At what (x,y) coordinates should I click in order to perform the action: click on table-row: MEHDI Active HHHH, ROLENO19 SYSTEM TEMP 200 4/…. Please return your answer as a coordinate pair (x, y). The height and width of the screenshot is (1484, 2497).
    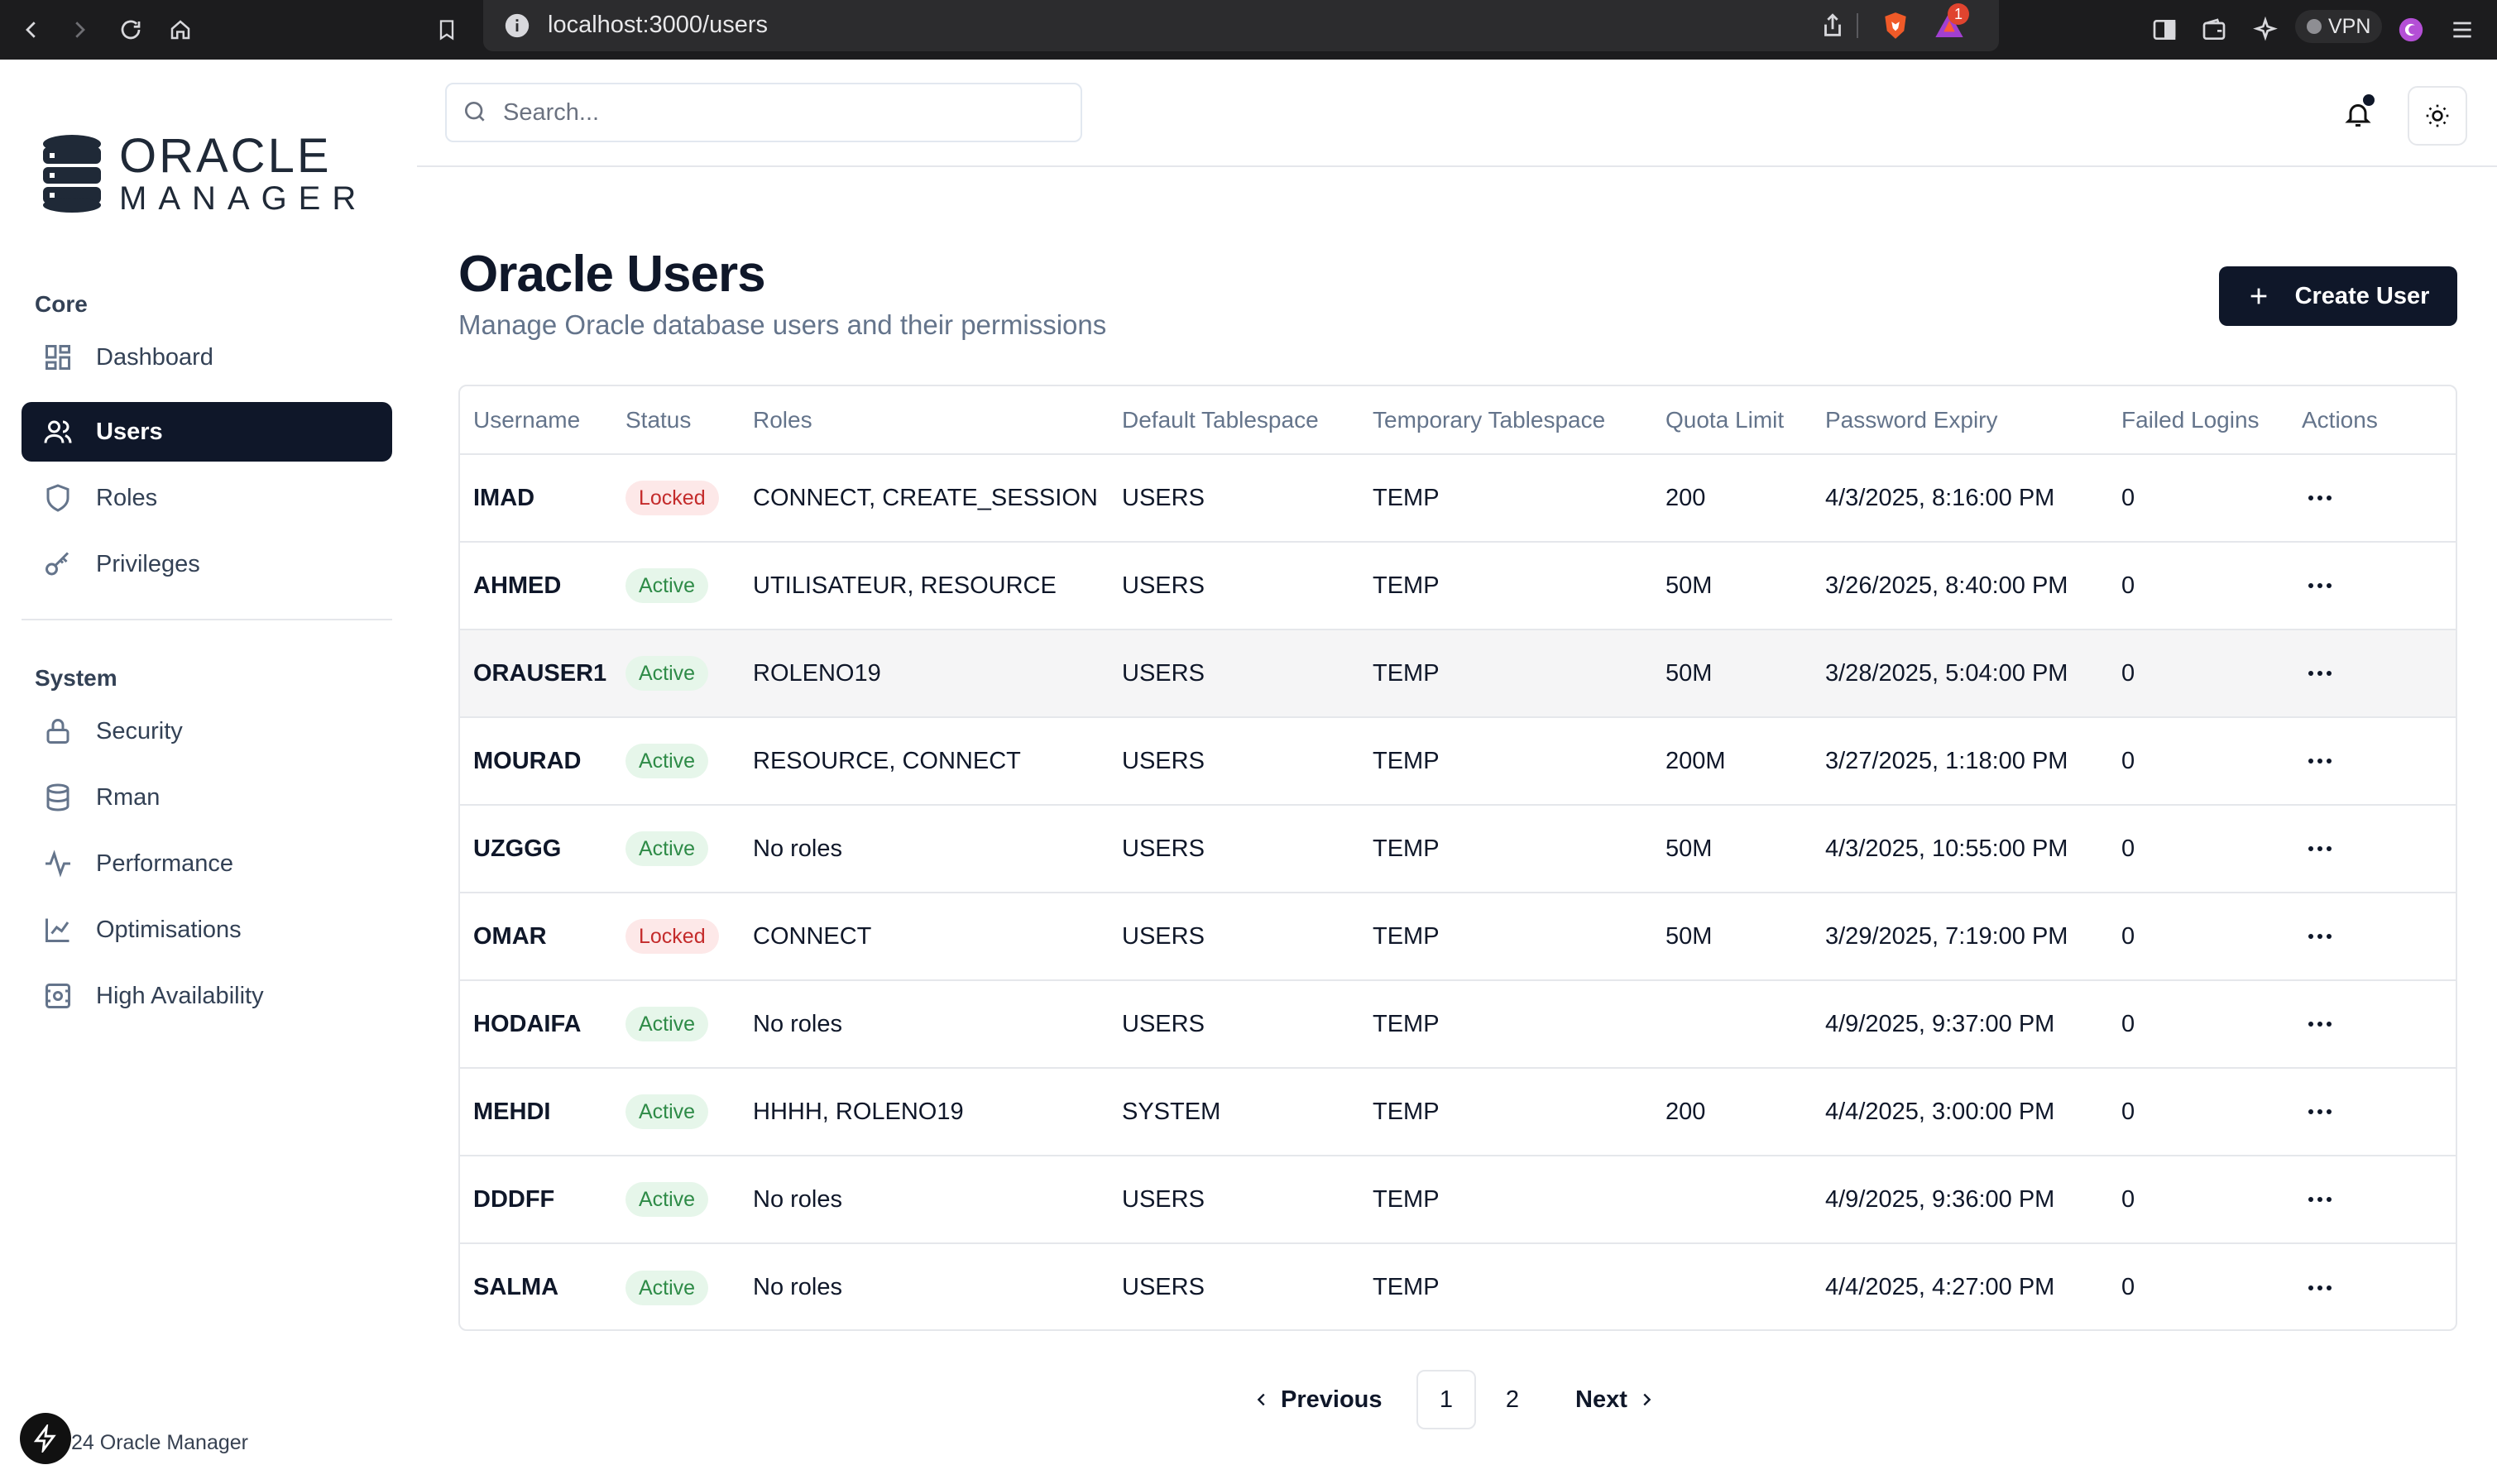
    Looking at the image, I should click on (1458, 1112).